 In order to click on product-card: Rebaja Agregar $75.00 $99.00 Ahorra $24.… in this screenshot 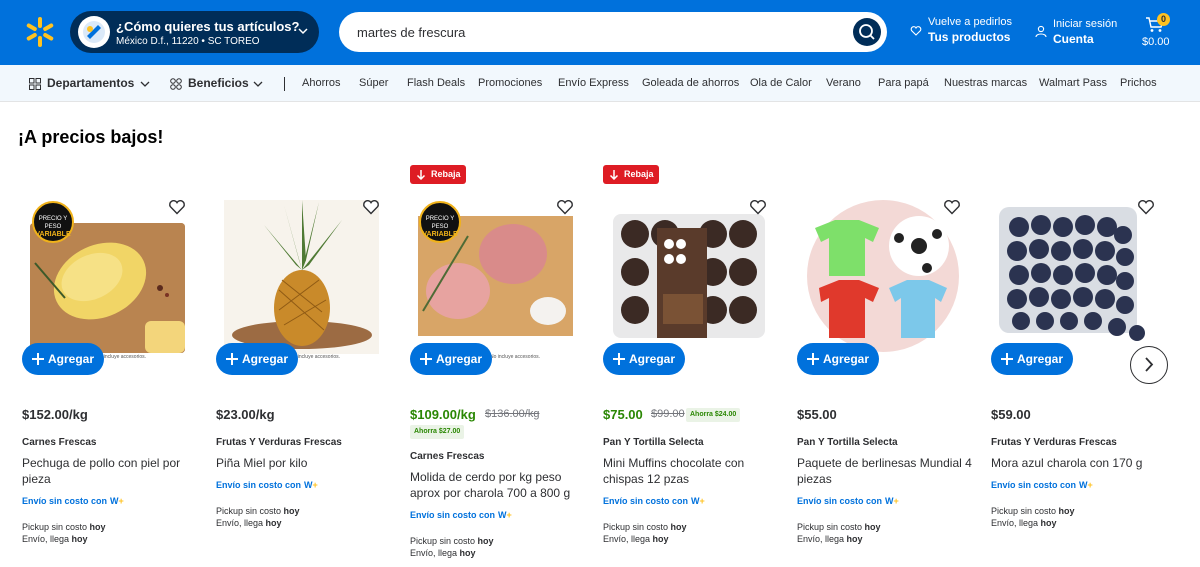, I will do `click(695, 362)`.